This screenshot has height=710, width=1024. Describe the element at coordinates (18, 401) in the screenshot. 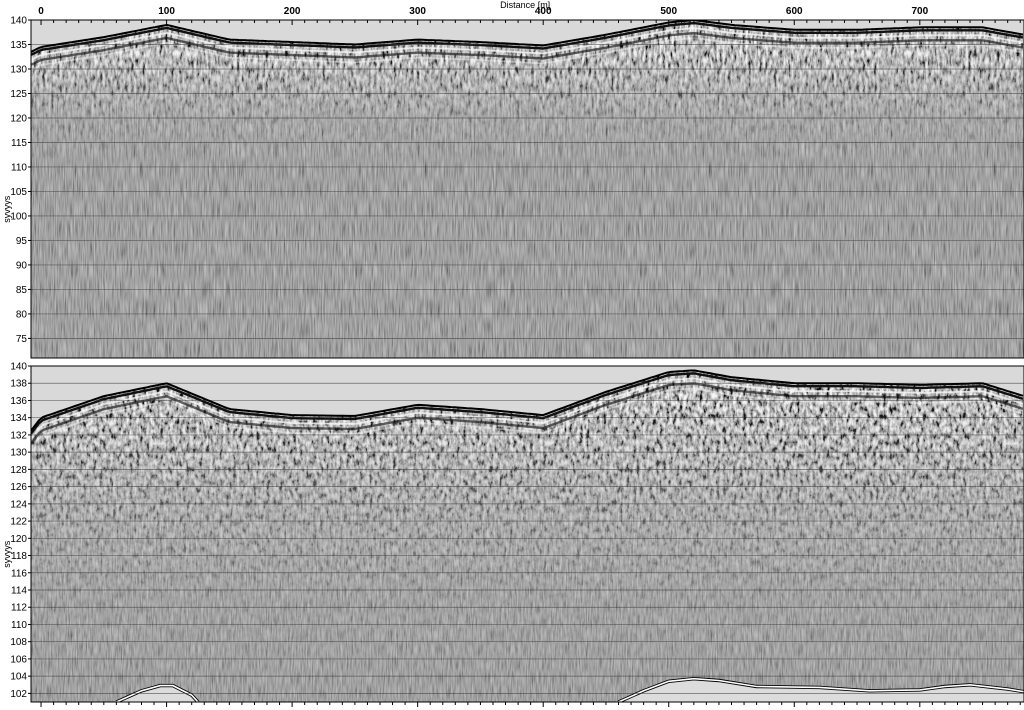

I see `ytick-label-bottom-136: 136` at that location.